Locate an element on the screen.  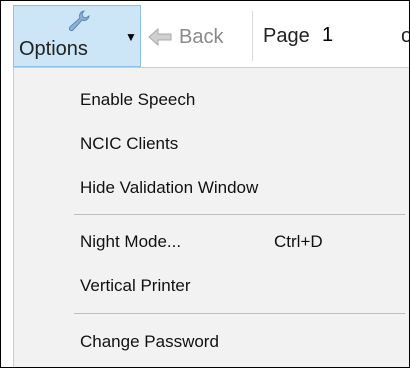
menu-item-ncic-clients: NCIC Clients is located at coordinates (211, 144).